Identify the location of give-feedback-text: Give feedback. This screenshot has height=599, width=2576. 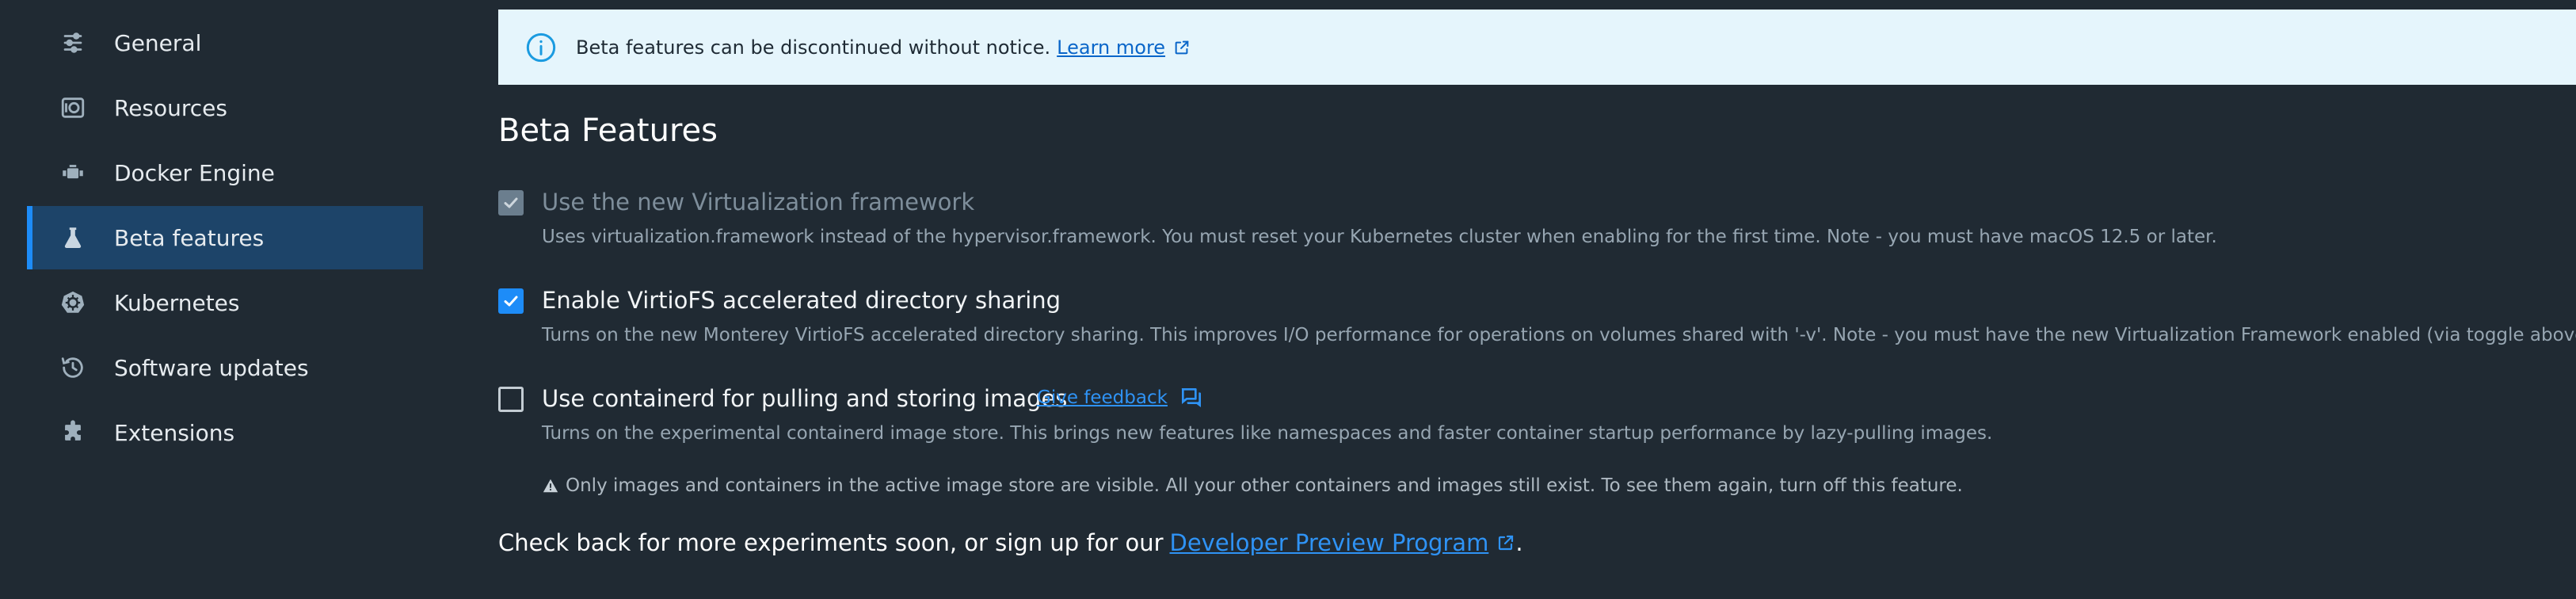
(1102, 397).